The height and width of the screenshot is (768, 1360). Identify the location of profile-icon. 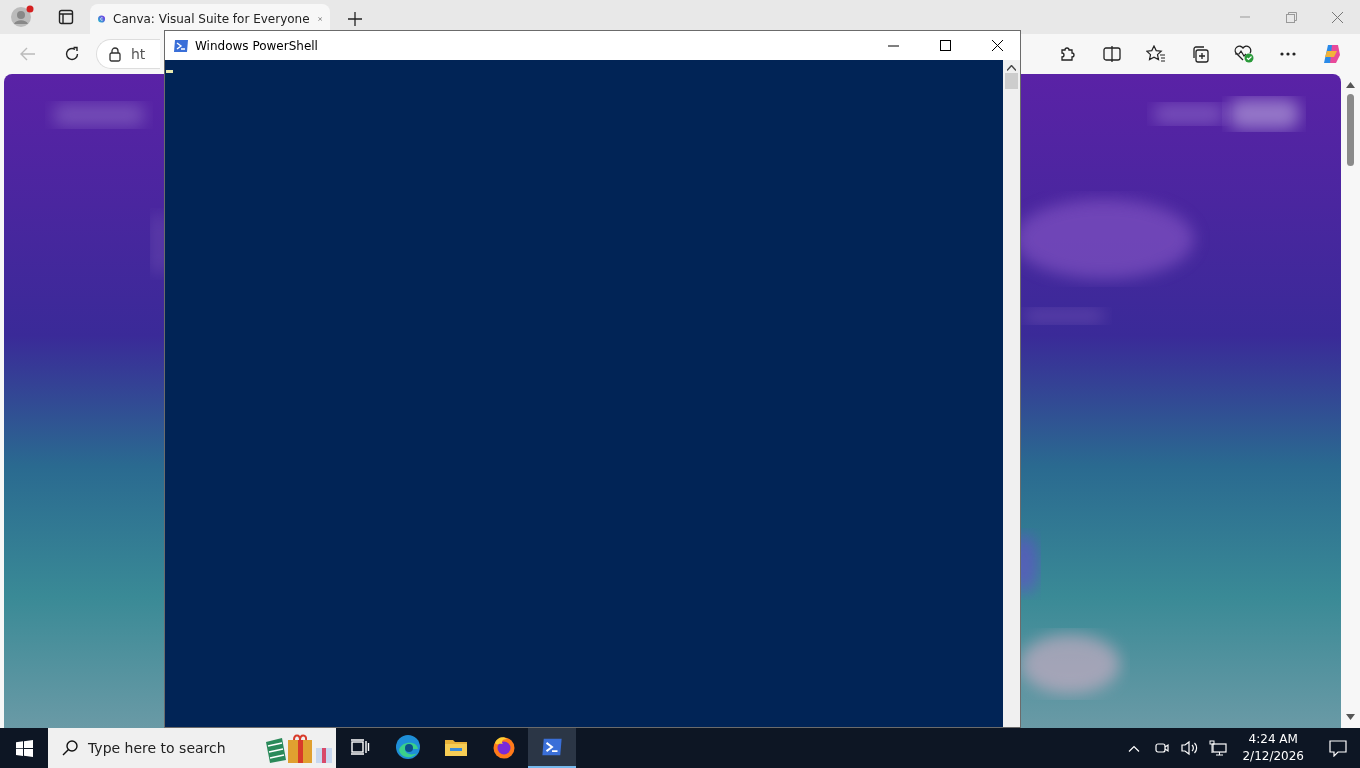
(22, 17).